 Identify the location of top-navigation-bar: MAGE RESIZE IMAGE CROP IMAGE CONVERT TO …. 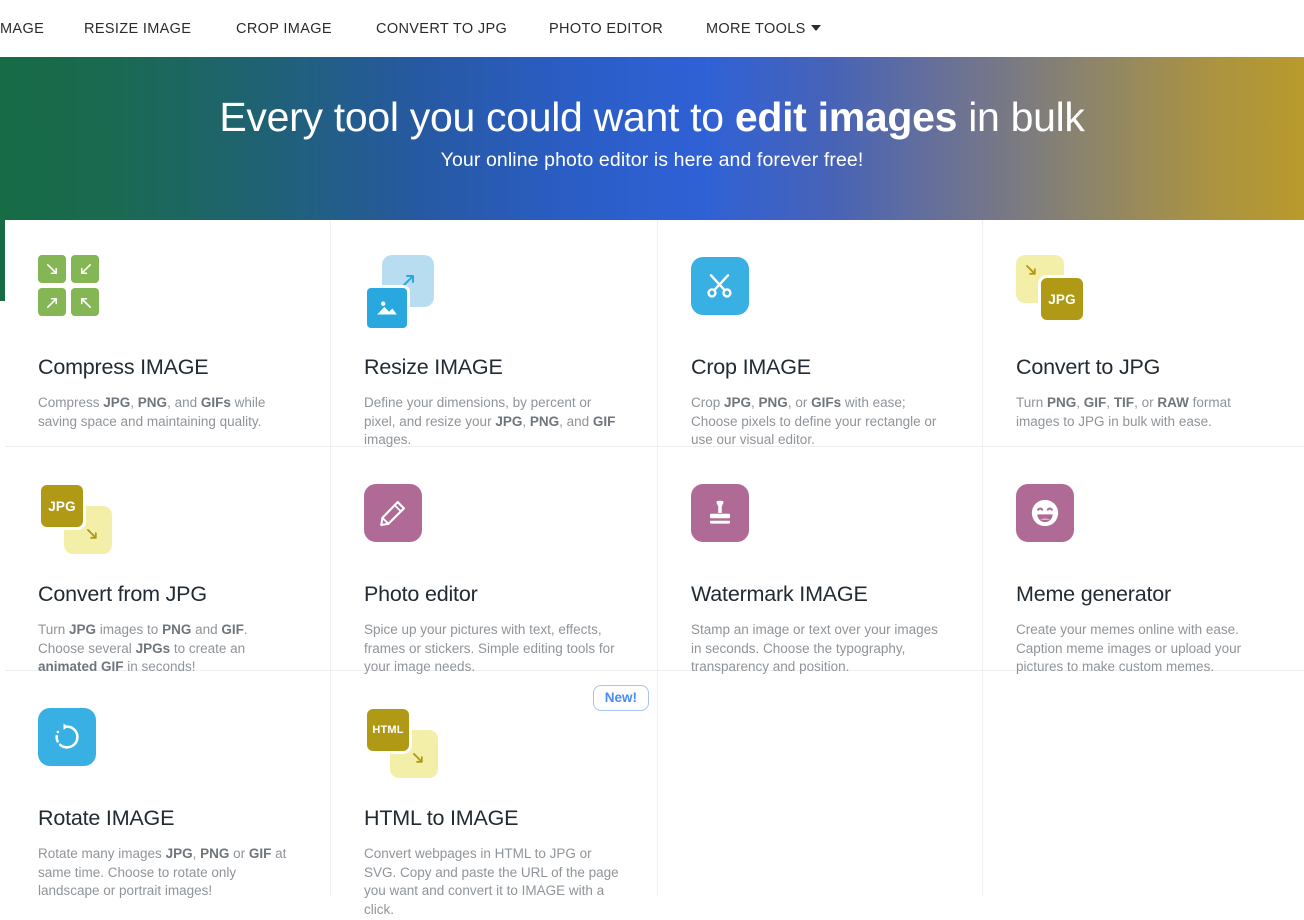
(652, 28).